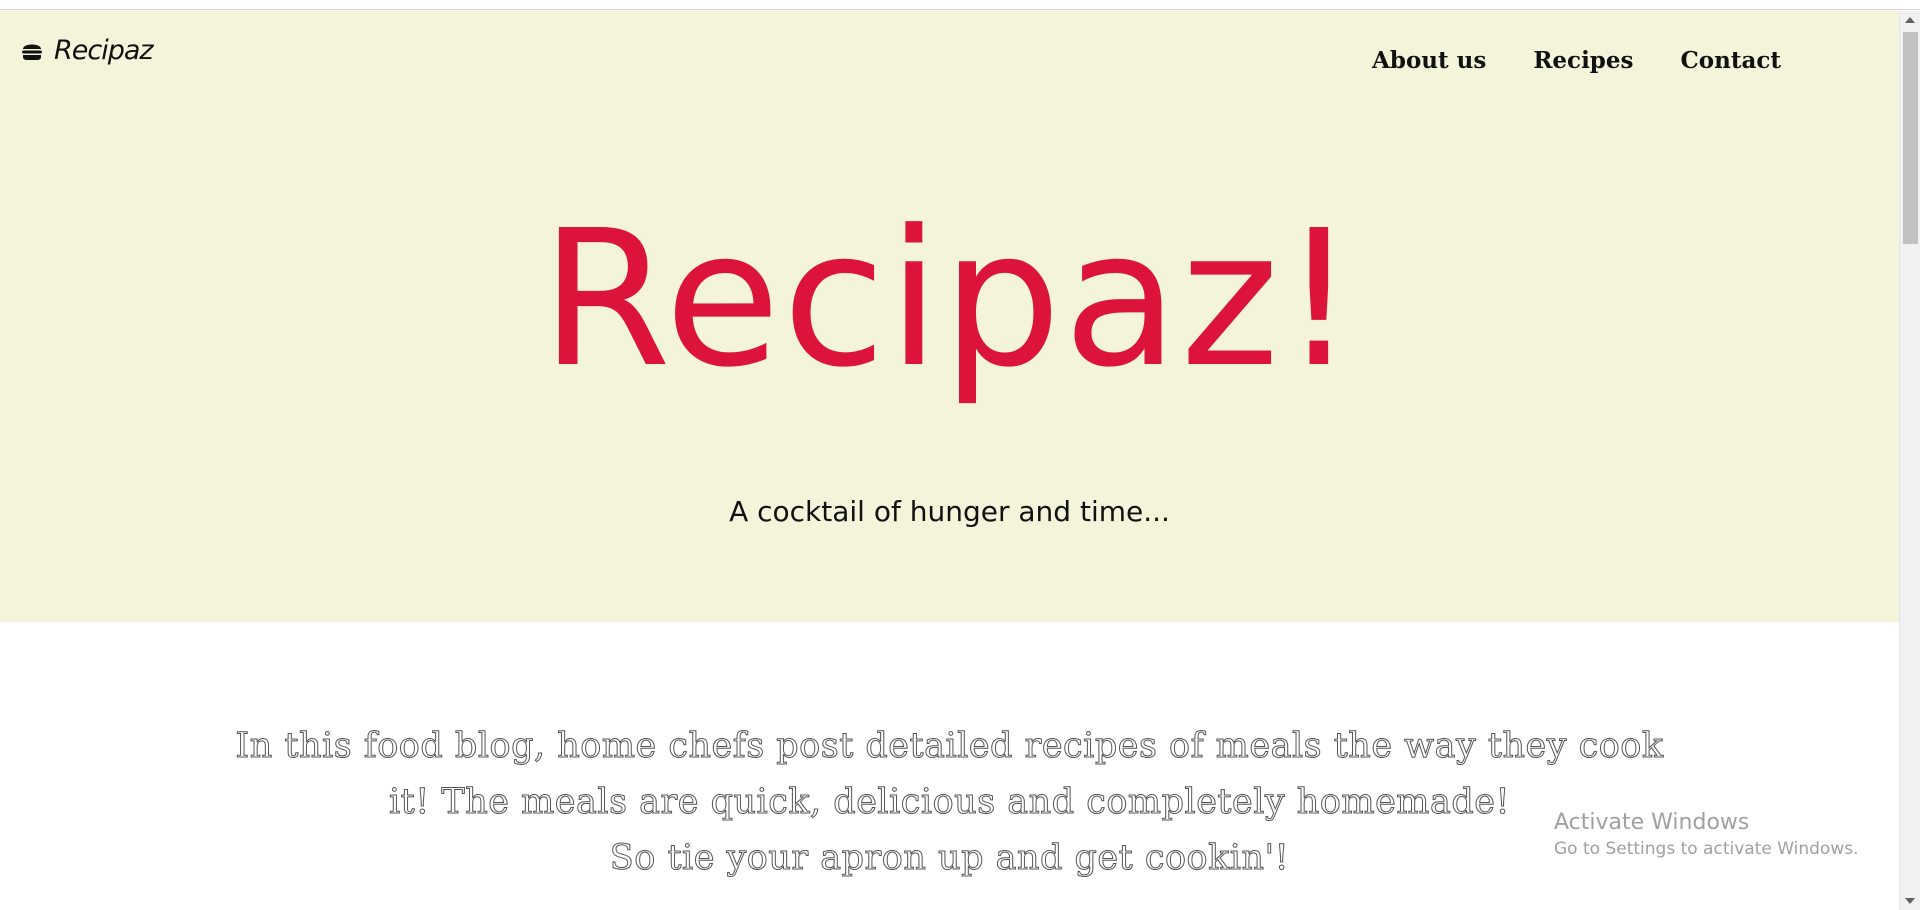 This screenshot has height=910, width=1920. What do you see at coordinates (1910, 20) in the screenshot?
I see `scroll-up-arrow-icon` at bounding box center [1910, 20].